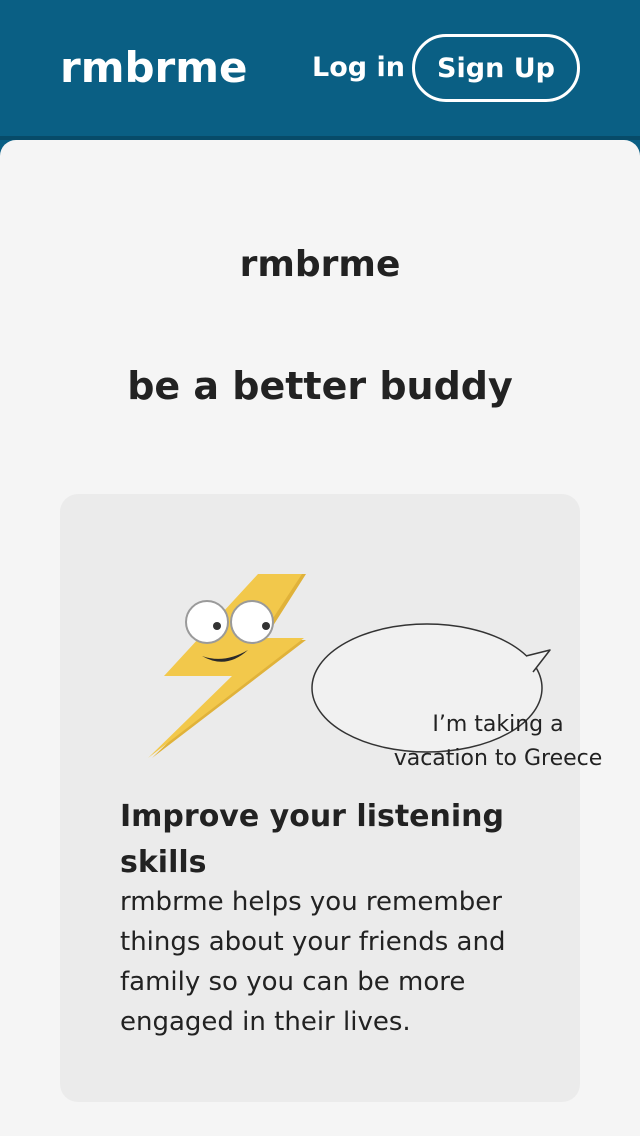 The height and width of the screenshot is (1136, 640). What do you see at coordinates (358, 68) in the screenshot?
I see `login-link: Log in` at bounding box center [358, 68].